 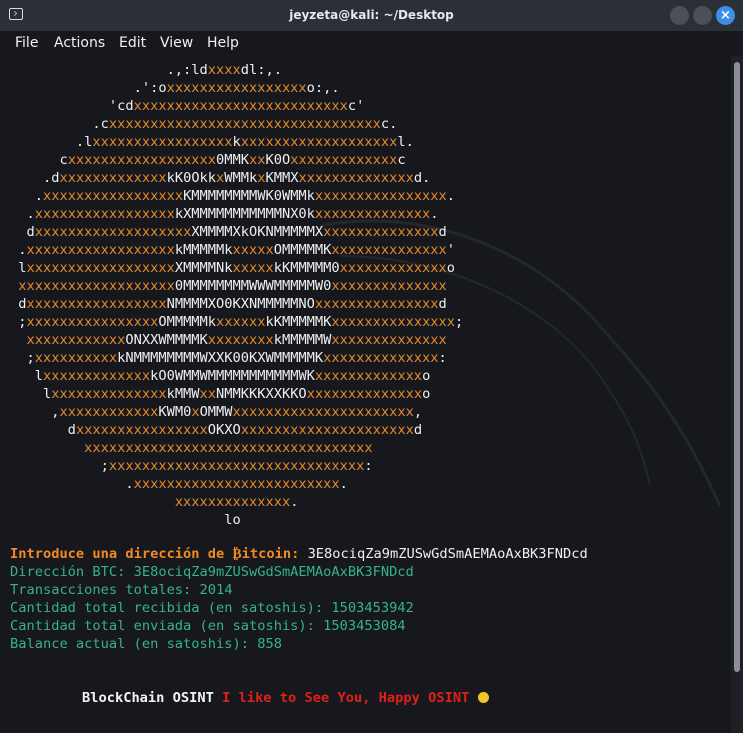 What do you see at coordinates (241, 322) in the screenshot?
I see `ascii-art-segment: xxxxxx` at bounding box center [241, 322].